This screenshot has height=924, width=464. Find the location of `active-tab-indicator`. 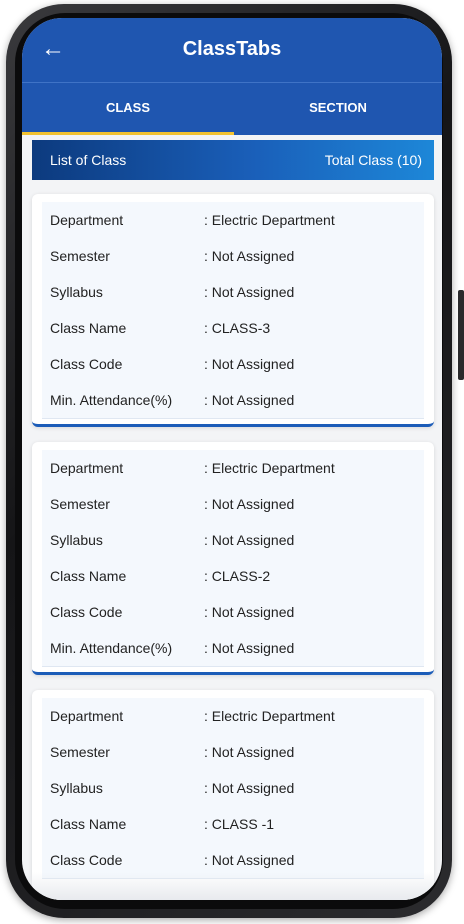

active-tab-indicator is located at coordinates (128, 133).